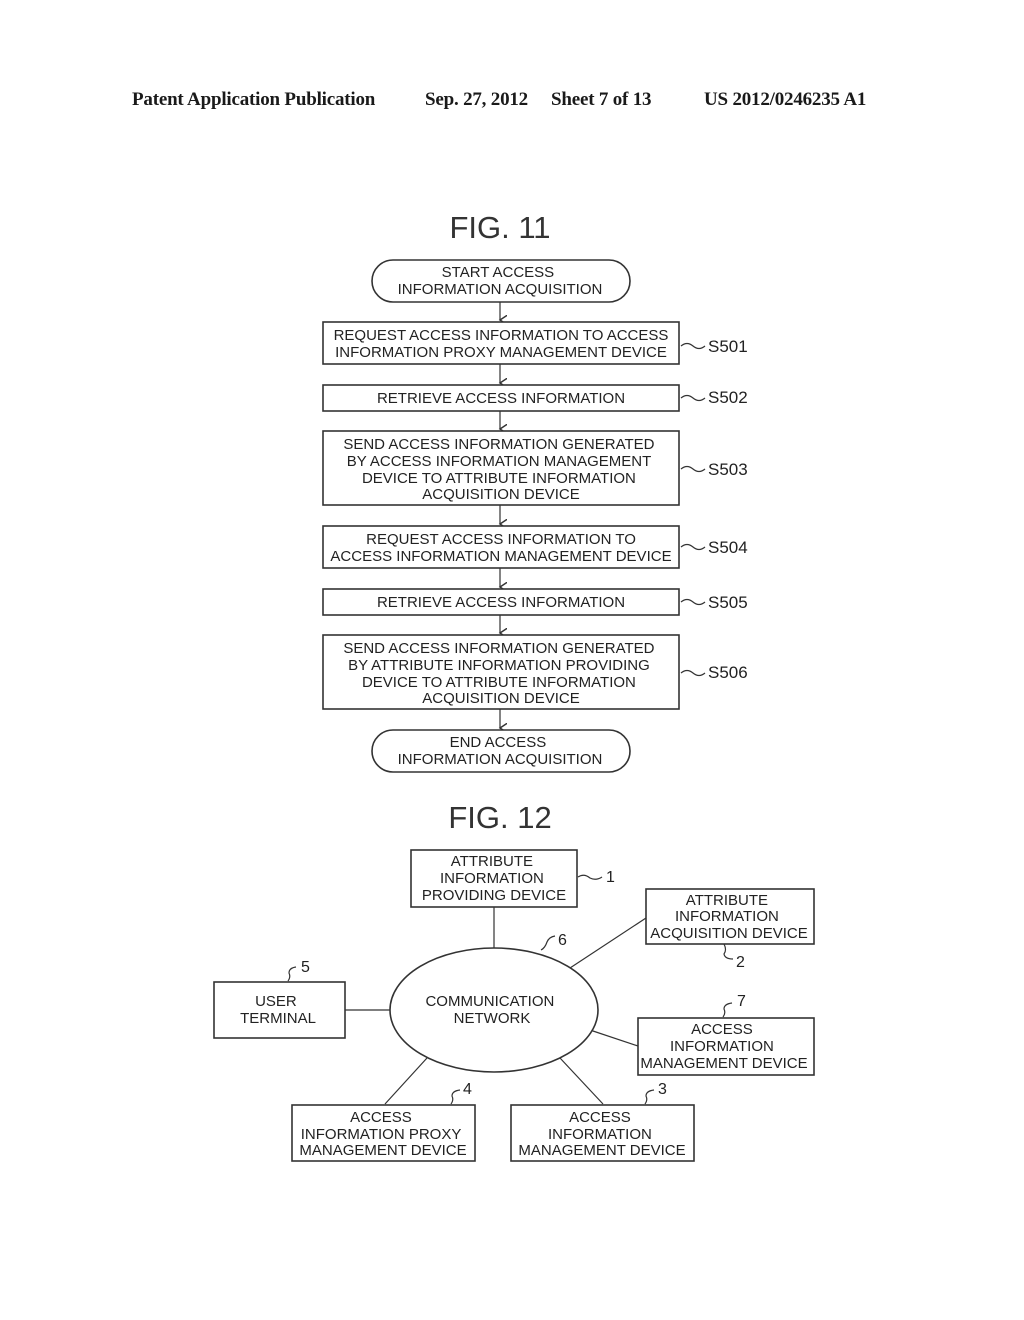 The image size is (1024, 1320). I want to click on device-access-management-right: ACCESS INFORMATION MANAGEMENT DEVICE 7, so click(726, 1034).